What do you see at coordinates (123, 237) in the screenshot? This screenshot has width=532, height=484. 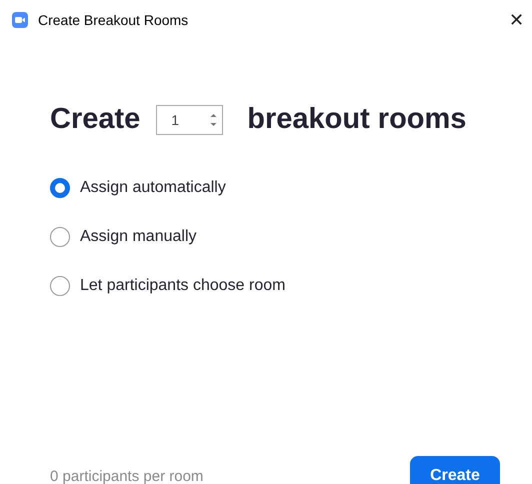 I see `radio-option: Assign manually` at bounding box center [123, 237].